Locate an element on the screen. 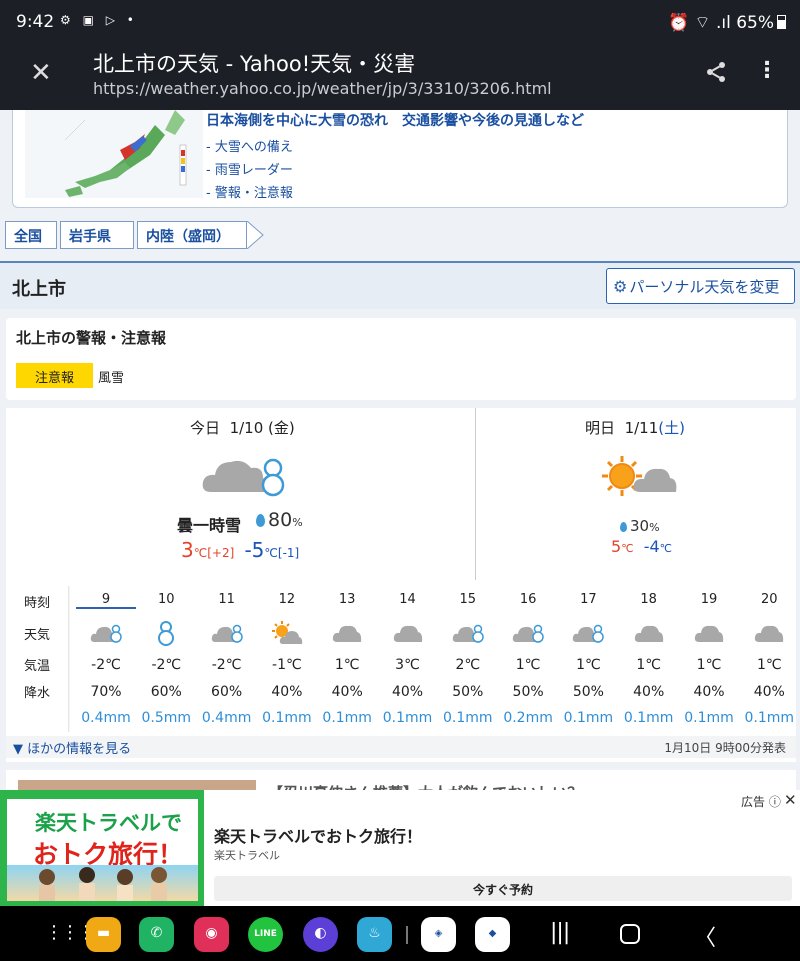  ad-label: 広告 ⓘ is located at coordinates (761, 801).